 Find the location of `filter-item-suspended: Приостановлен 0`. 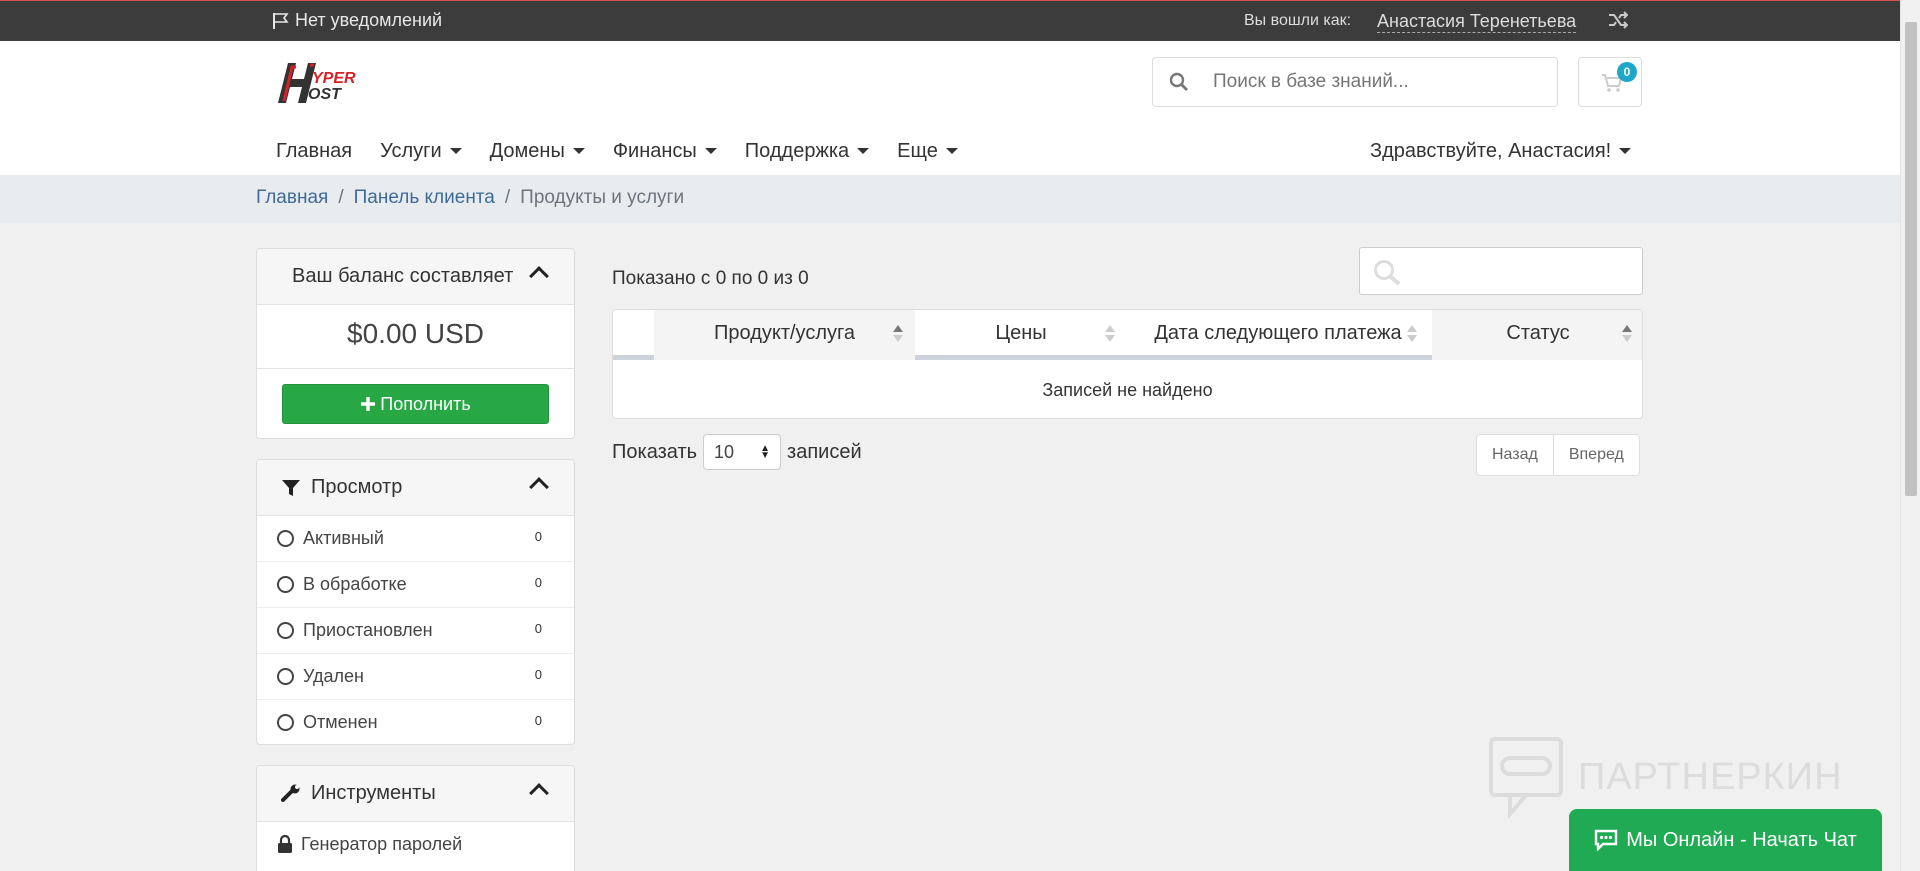

filter-item-suspended: Приостановлен 0 is located at coordinates (415, 631).